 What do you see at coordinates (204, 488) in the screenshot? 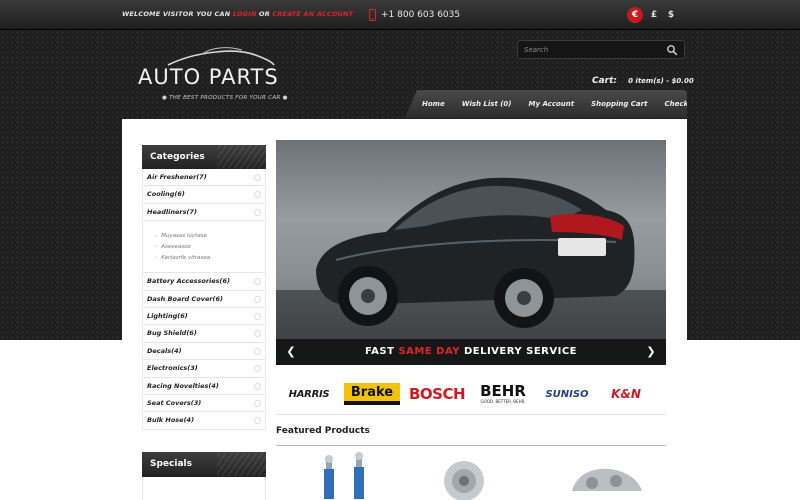
I see `specials-body` at bounding box center [204, 488].